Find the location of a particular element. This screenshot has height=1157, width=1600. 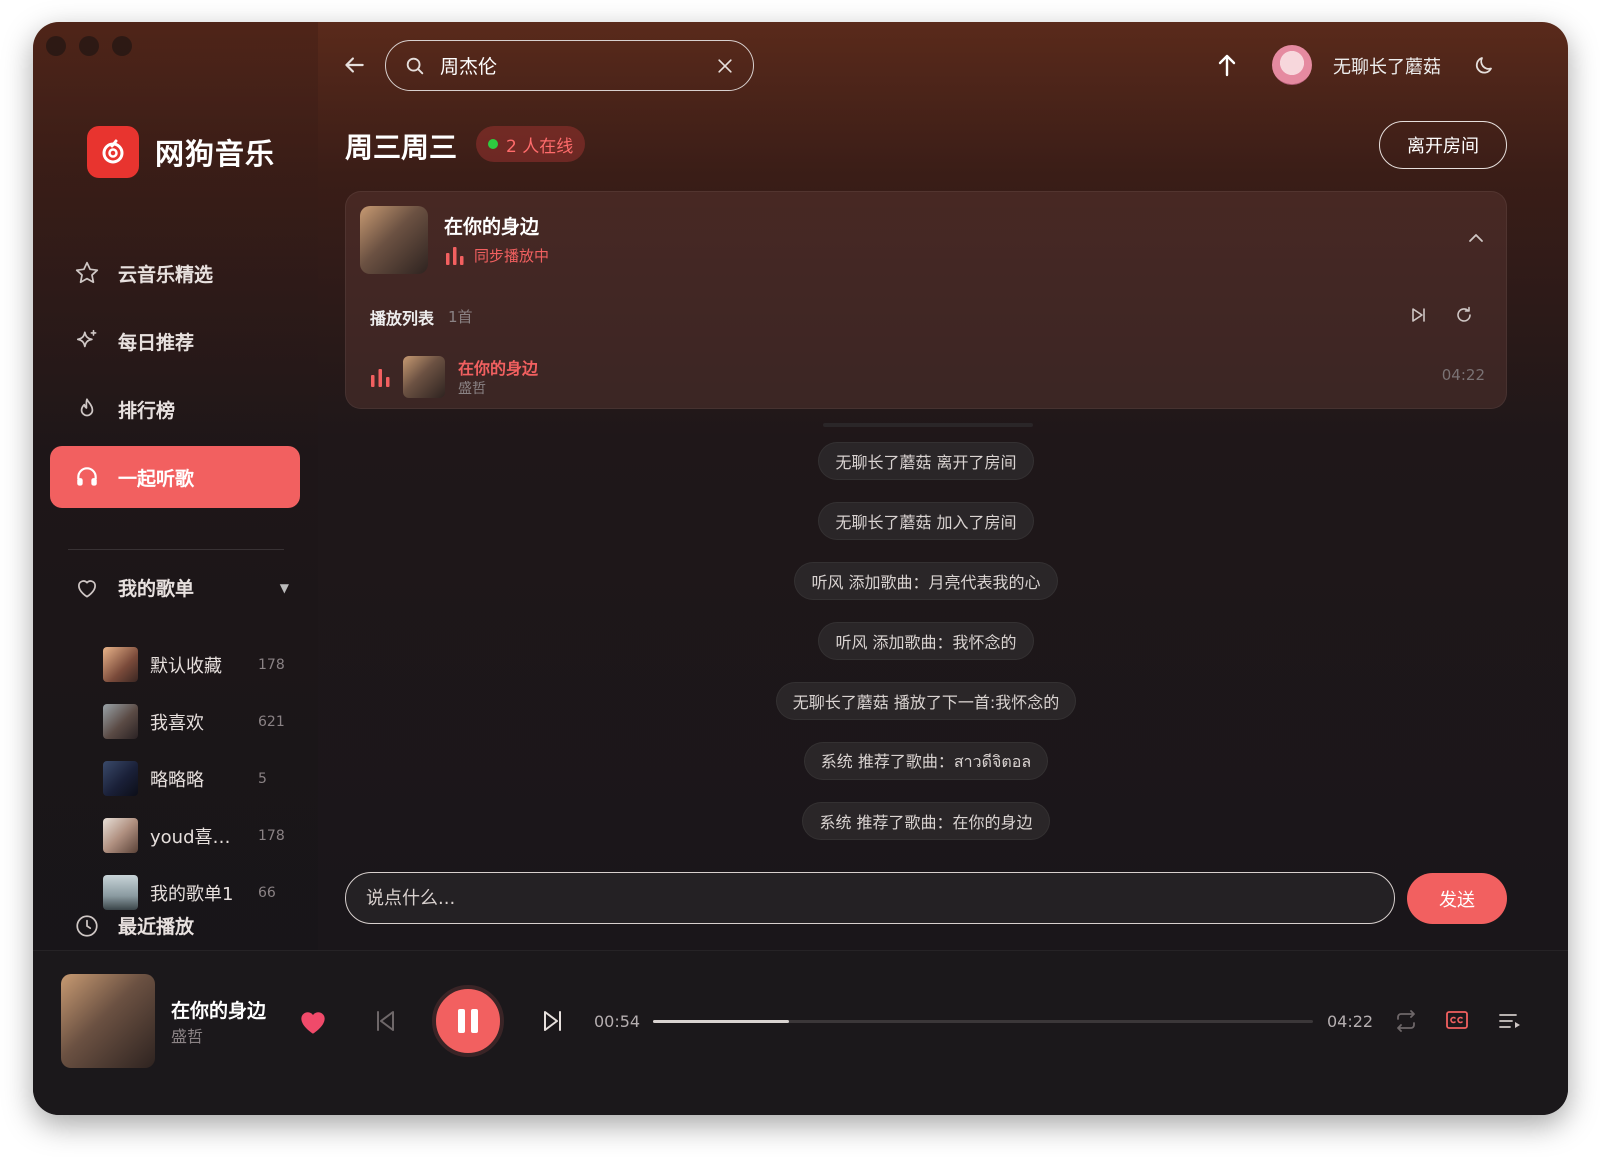

nav-item-label: 一起听歌 is located at coordinates (156, 478).